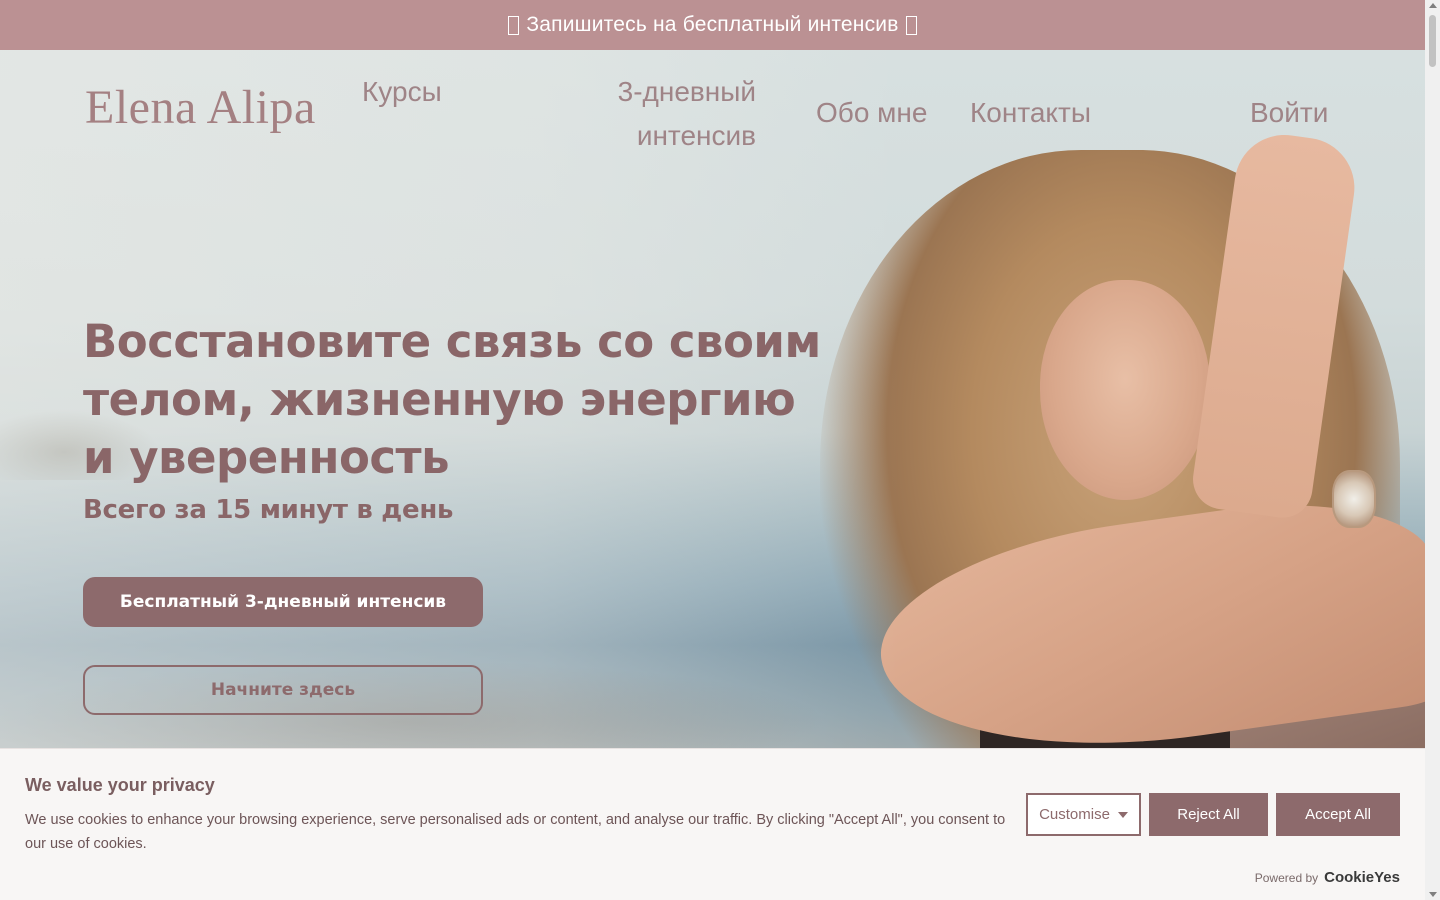  I want to click on cookieyes-logo: CookieYes, so click(1362, 877).